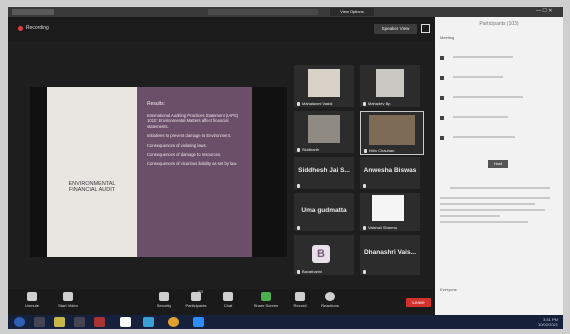 The image size is (570, 334). What do you see at coordinates (19, 322) in the screenshot?
I see `start-icon` at bounding box center [19, 322].